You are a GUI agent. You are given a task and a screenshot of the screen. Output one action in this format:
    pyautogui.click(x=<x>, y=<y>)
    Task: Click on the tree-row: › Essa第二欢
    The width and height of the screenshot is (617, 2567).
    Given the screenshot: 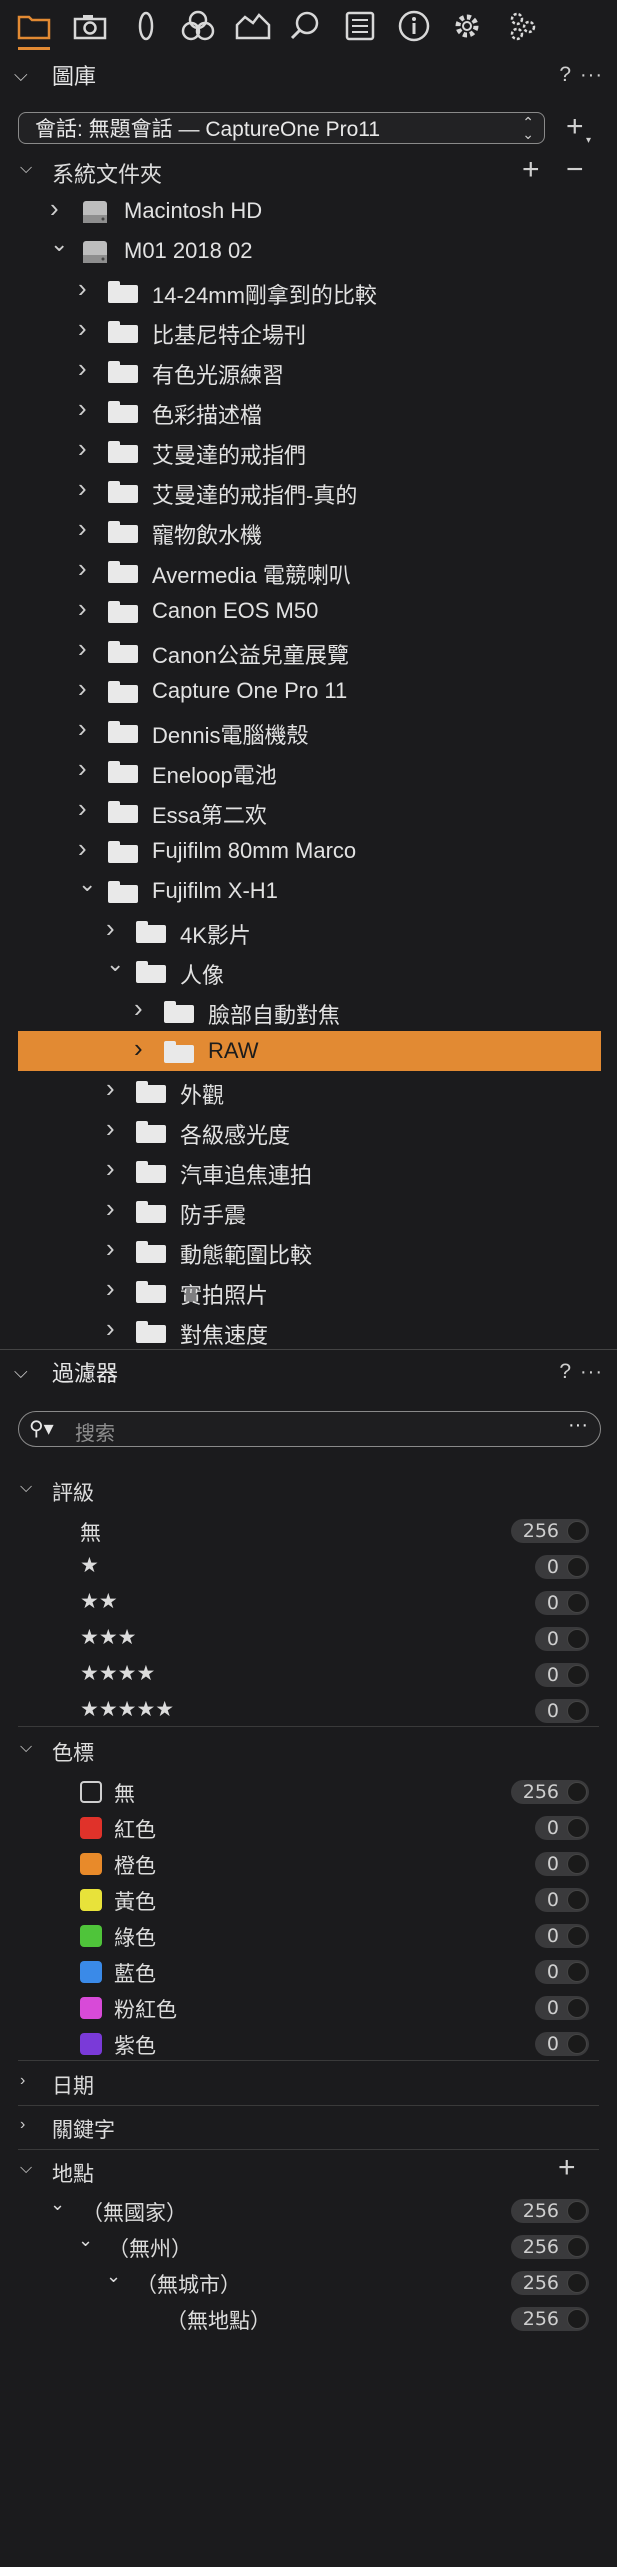 What is the action you would take?
    pyautogui.click(x=308, y=811)
    